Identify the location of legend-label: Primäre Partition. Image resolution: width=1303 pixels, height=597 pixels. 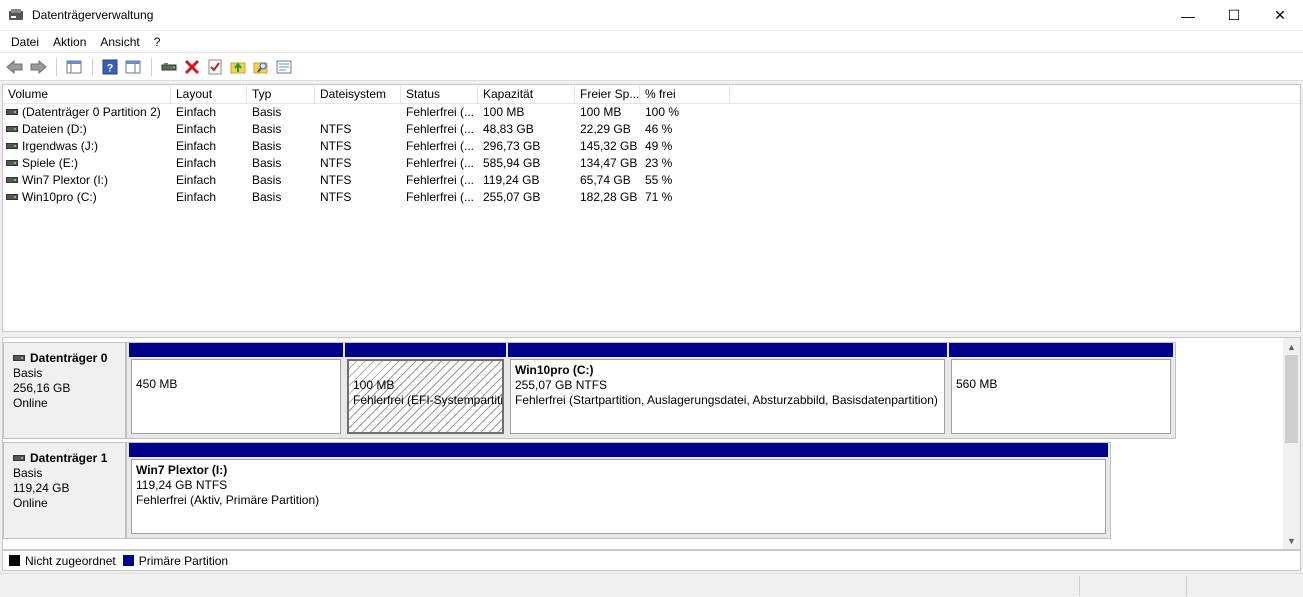
(183, 560).